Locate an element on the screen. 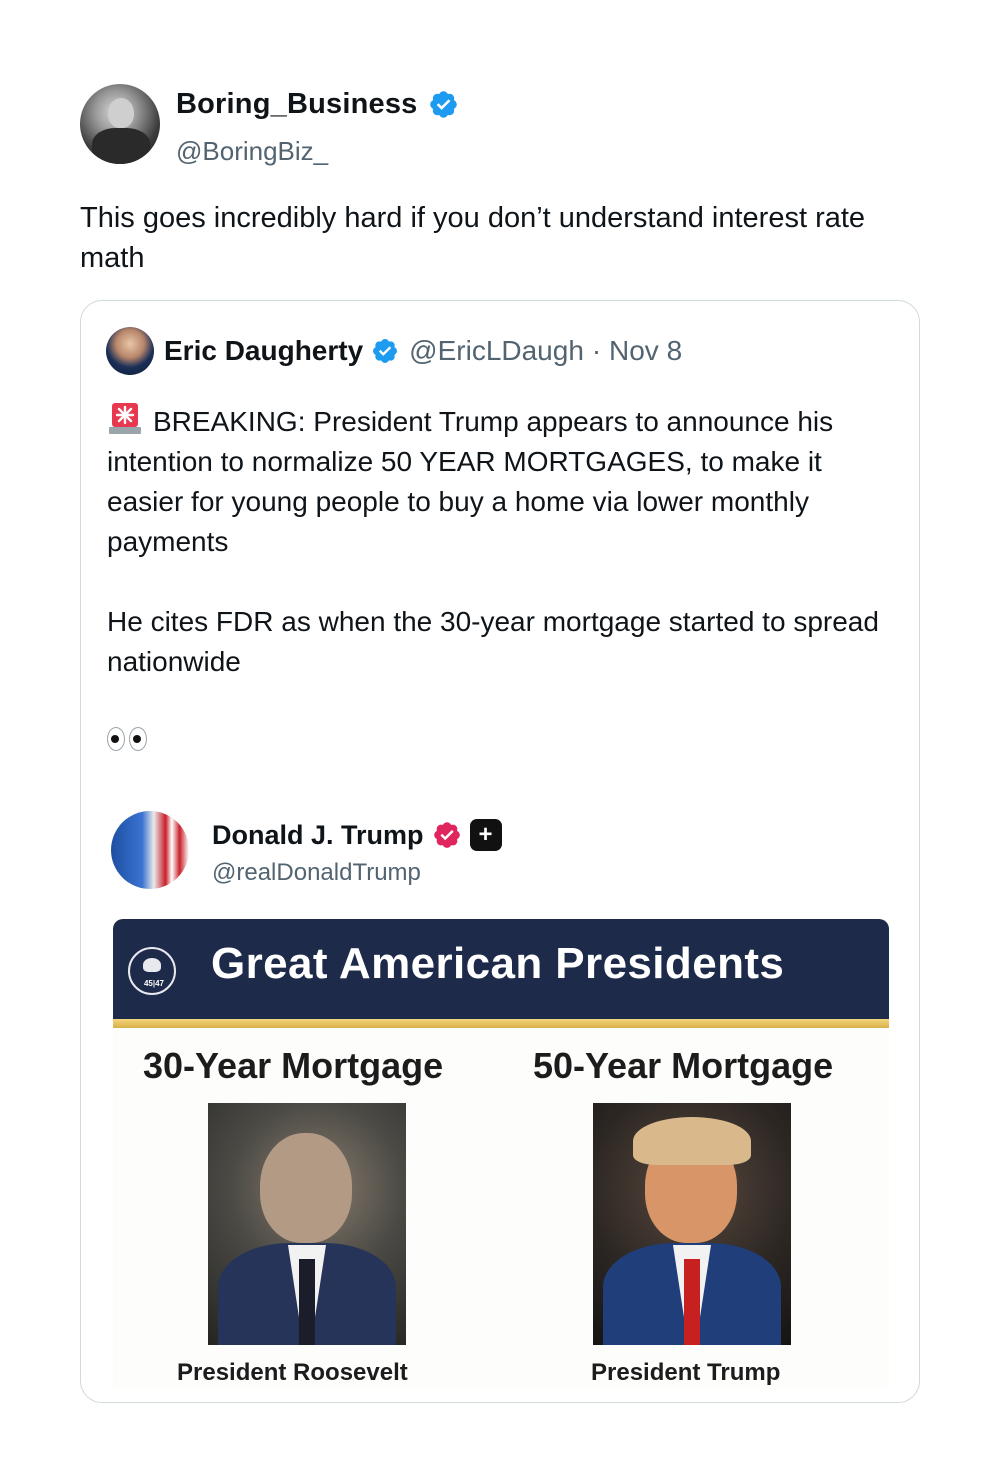 The height and width of the screenshot is (1482, 996). presidential-seal-icon: 45|47 is located at coordinates (152, 971).